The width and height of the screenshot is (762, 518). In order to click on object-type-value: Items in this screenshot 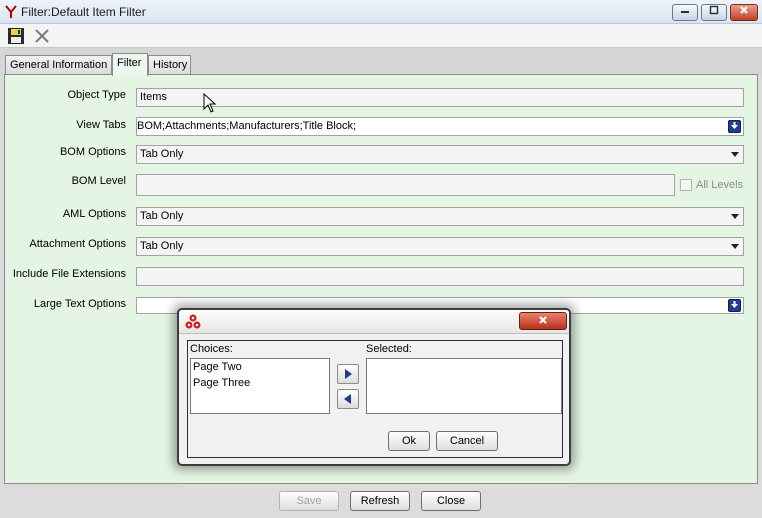, I will do `click(153, 97)`.